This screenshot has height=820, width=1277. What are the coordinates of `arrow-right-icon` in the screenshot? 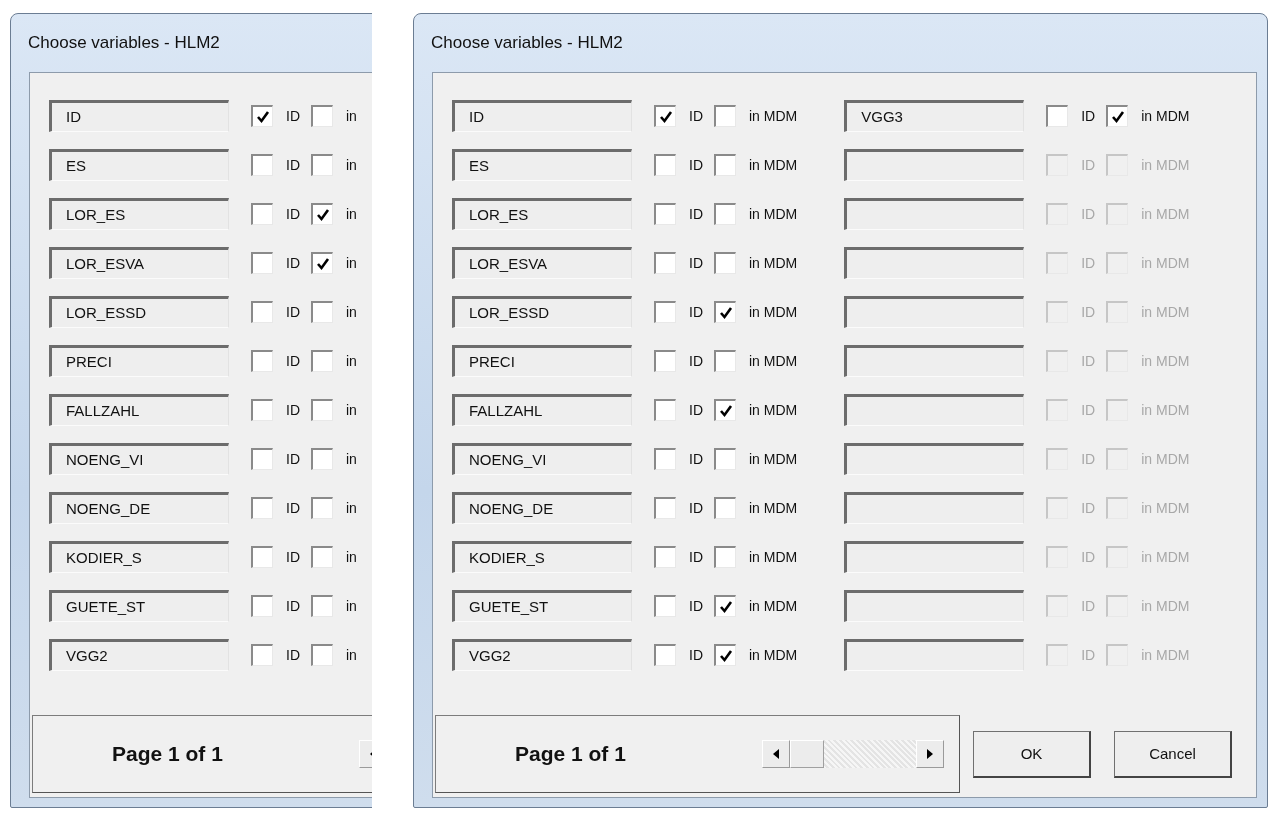 It's located at (930, 754).